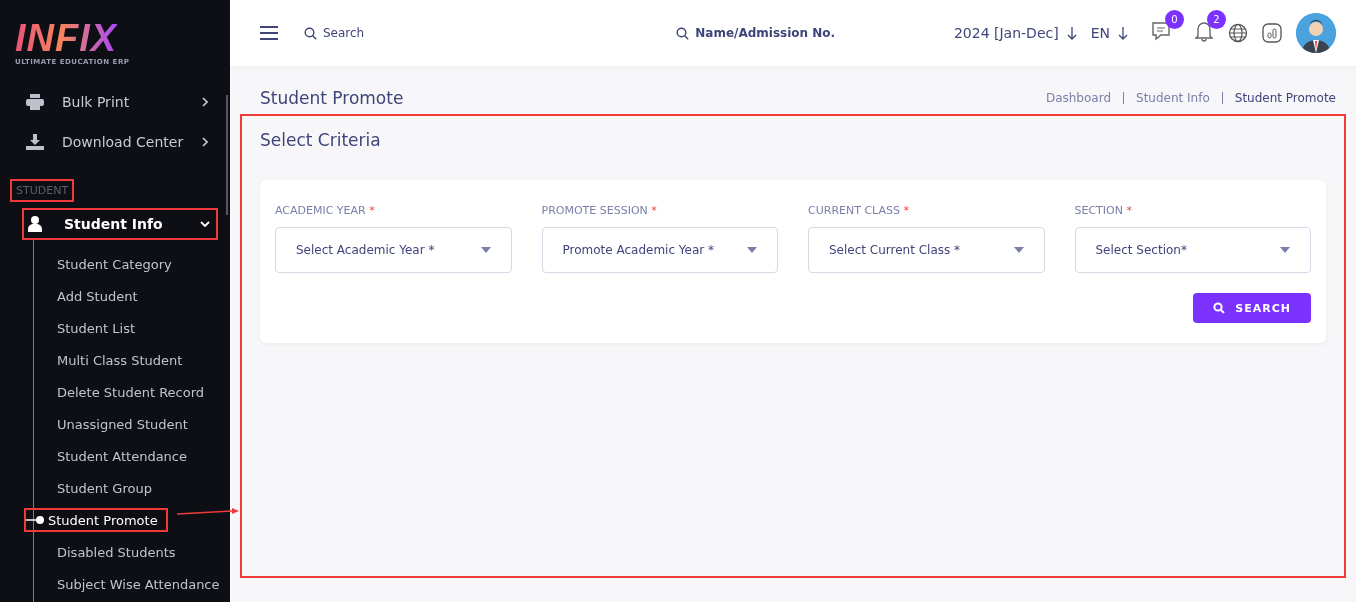 Image resolution: width=1356 pixels, height=602 pixels. I want to click on field-label: CURRENT CLASS *, so click(859, 210).